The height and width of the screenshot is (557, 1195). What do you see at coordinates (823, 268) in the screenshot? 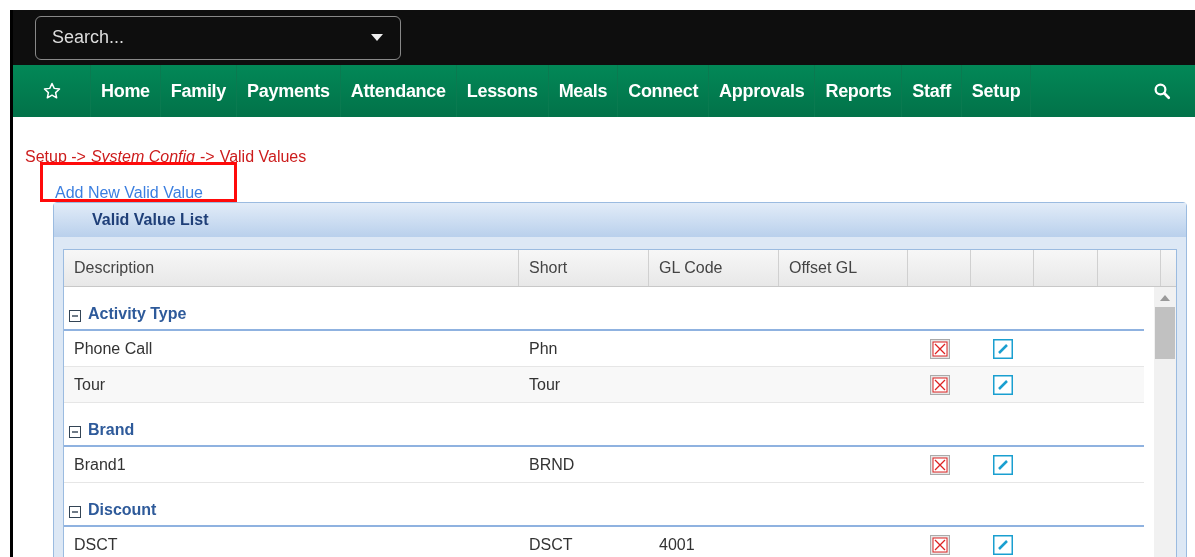
I see `column-header: Offset GL` at bounding box center [823, 268].